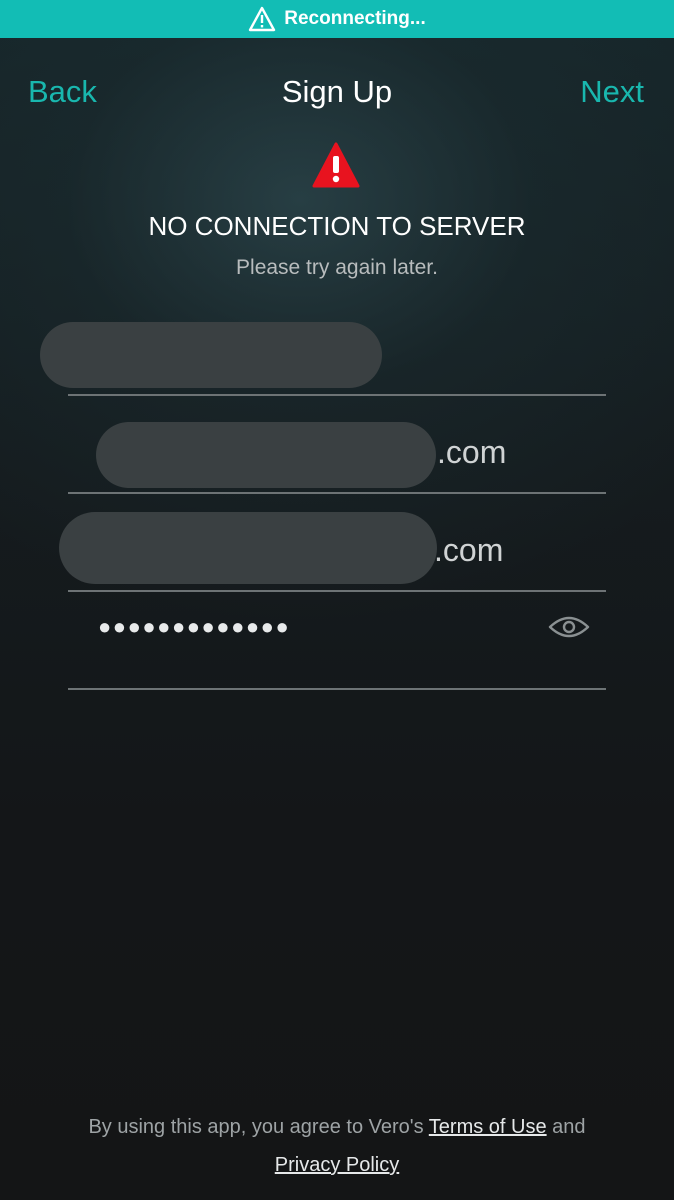 This screenshot has width=674, height=1200. Describe the element at coordinates (337, 267) in the screenshot. I see `error-message: Please try again later.` at that location.